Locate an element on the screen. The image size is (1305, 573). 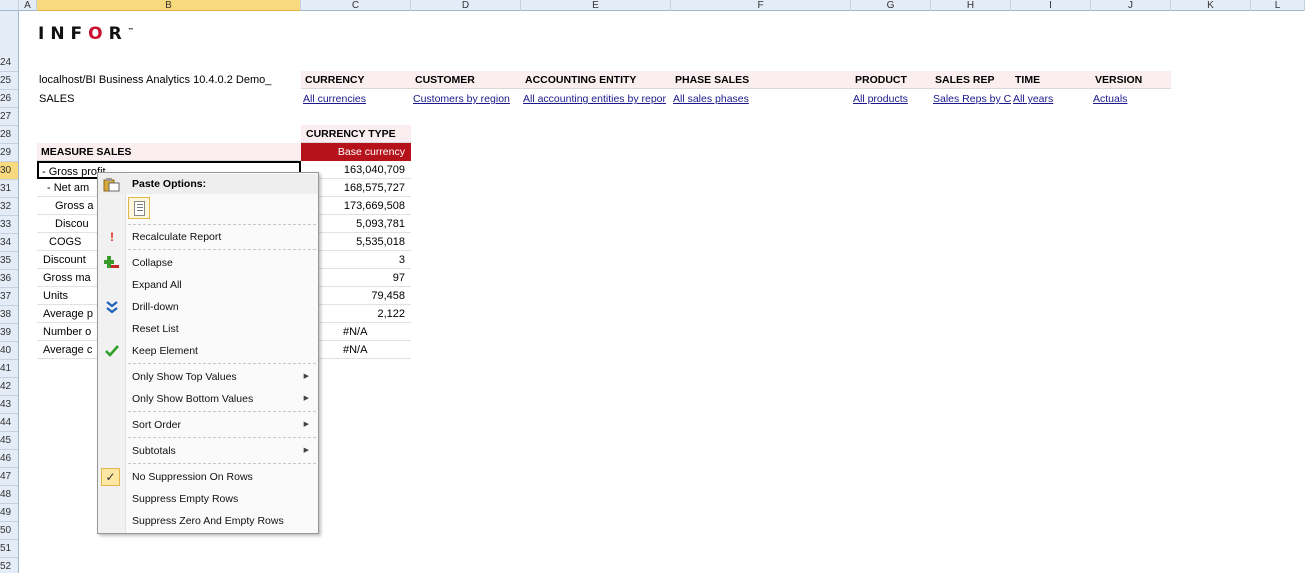
column-header-d: D is located at coordinates (466, 5).